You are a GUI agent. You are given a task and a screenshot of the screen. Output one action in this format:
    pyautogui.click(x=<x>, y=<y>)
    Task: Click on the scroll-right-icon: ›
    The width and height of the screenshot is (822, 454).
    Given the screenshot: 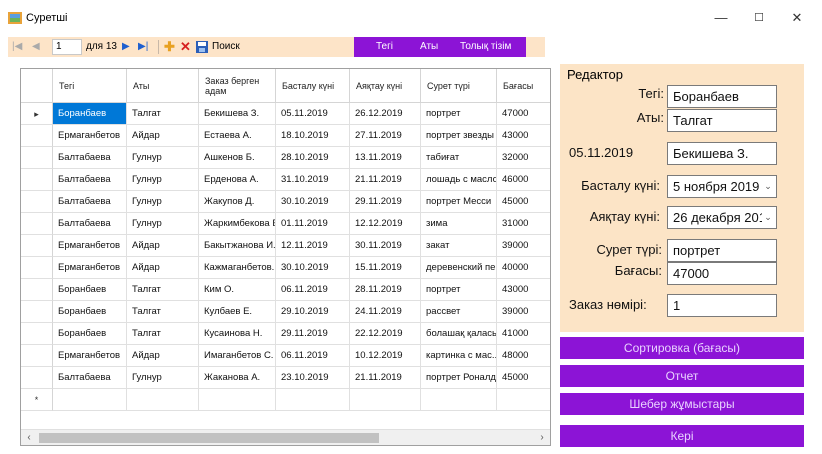 What is the action you would take?
    pyautogui.click(x=542, y=437)
    